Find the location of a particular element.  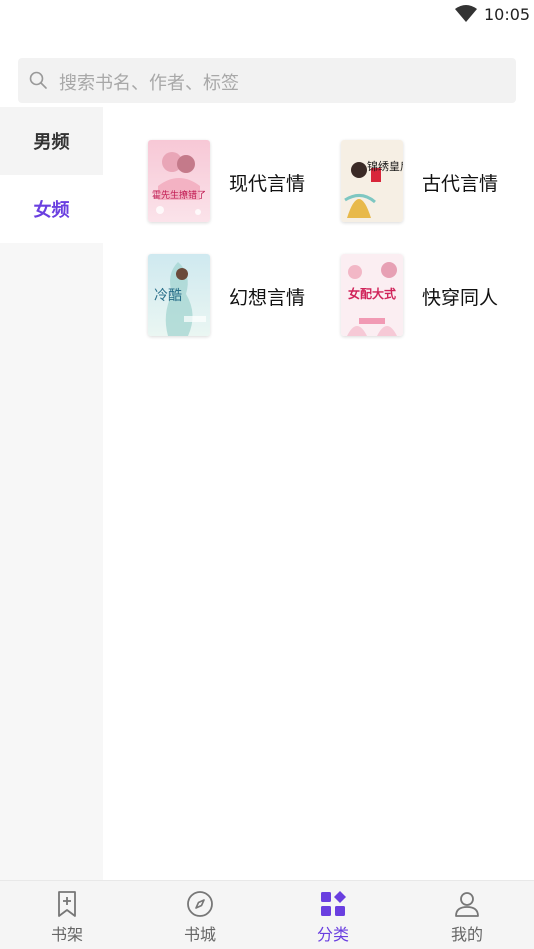

category-fantasy-romance: 冷酷 幻想言情 is located at coordinates (233, 295).